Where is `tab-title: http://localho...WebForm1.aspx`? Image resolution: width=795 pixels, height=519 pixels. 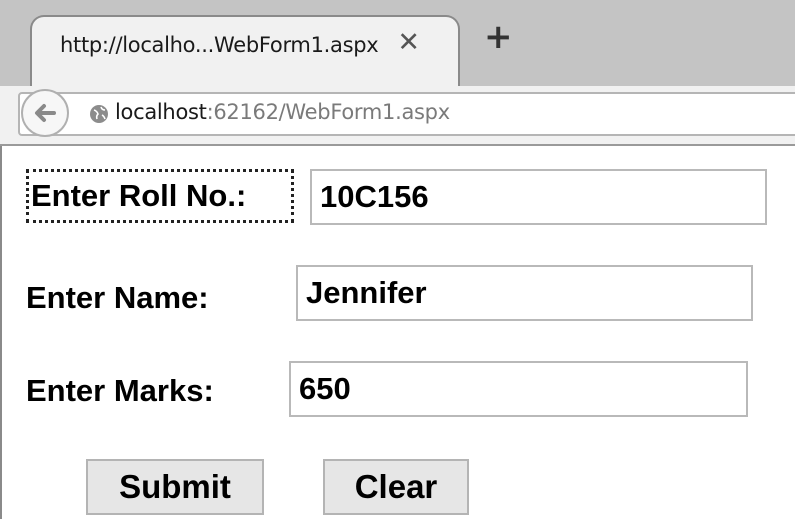
tab-title: http://localho...WebForm1.aspx is located at coordinates (219, 45).